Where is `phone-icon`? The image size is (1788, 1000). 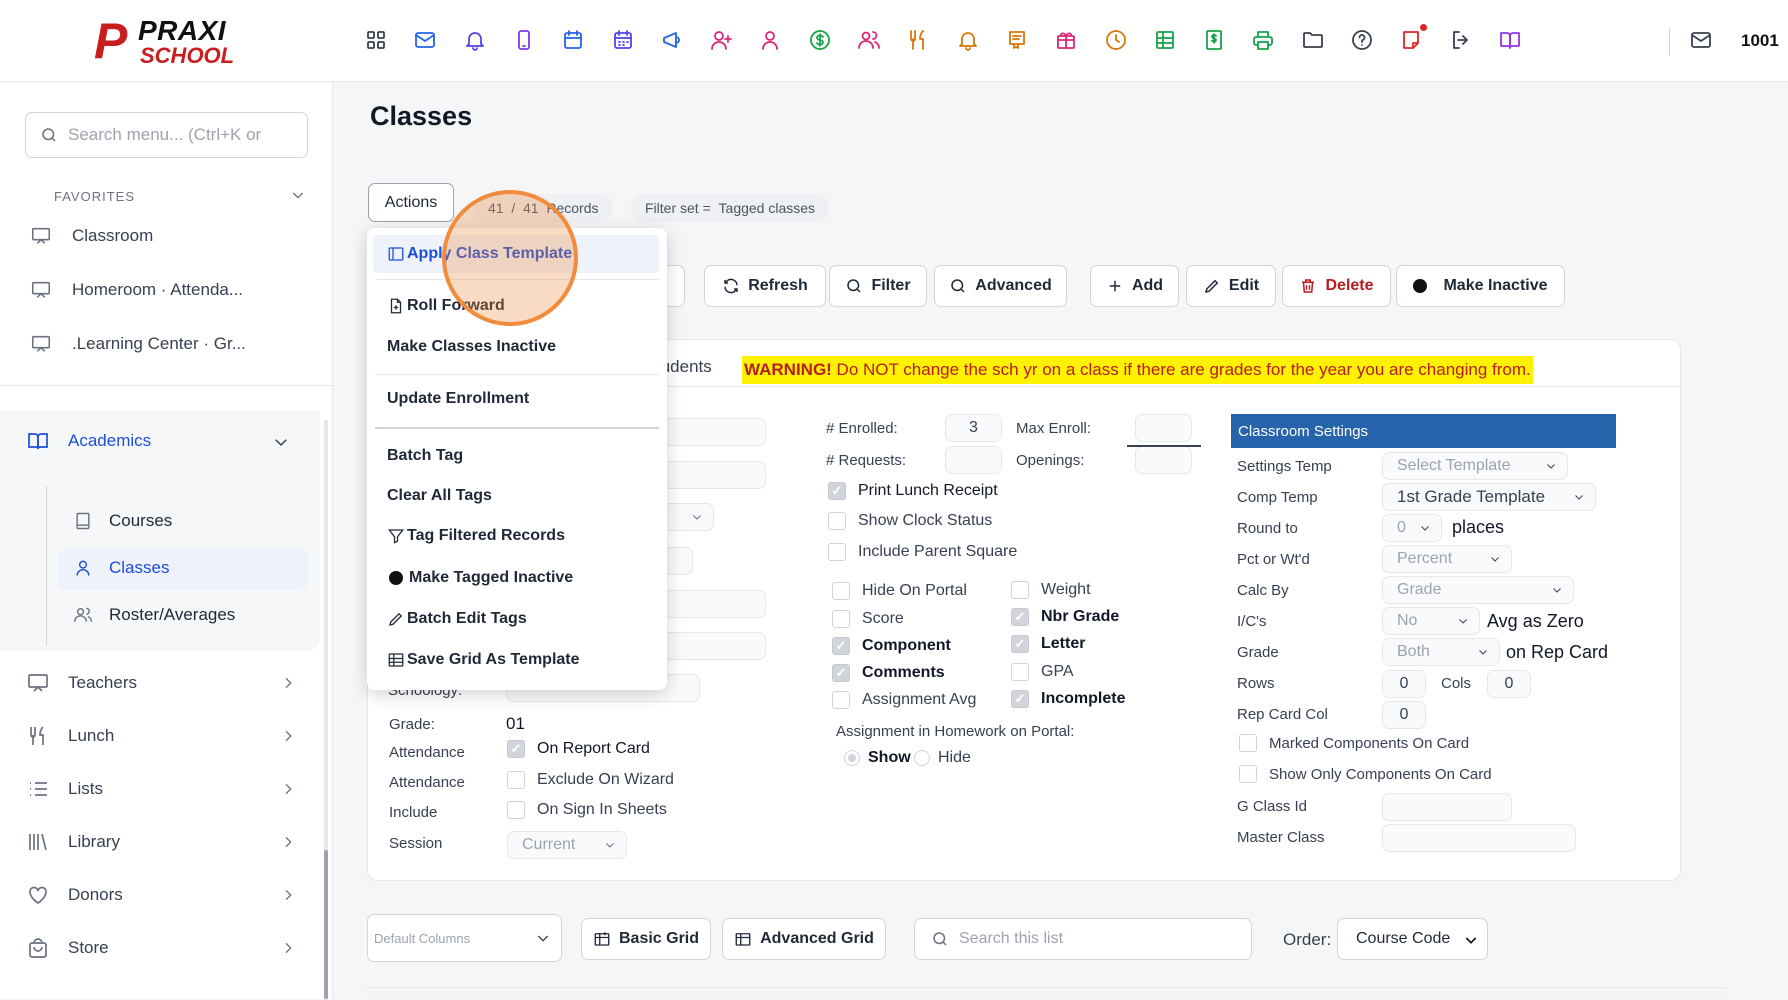 phone-icon is located at coordinates (524, 40).